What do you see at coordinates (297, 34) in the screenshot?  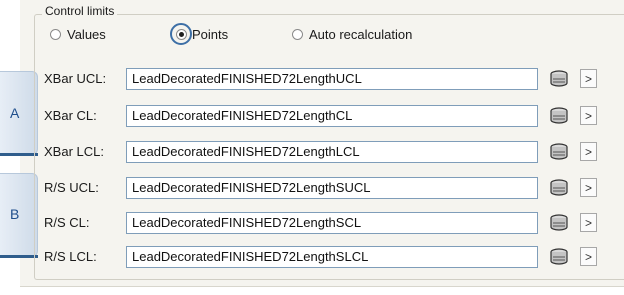 I see `radio-auto-recalculation-circle` at bounding box center [297, 34].